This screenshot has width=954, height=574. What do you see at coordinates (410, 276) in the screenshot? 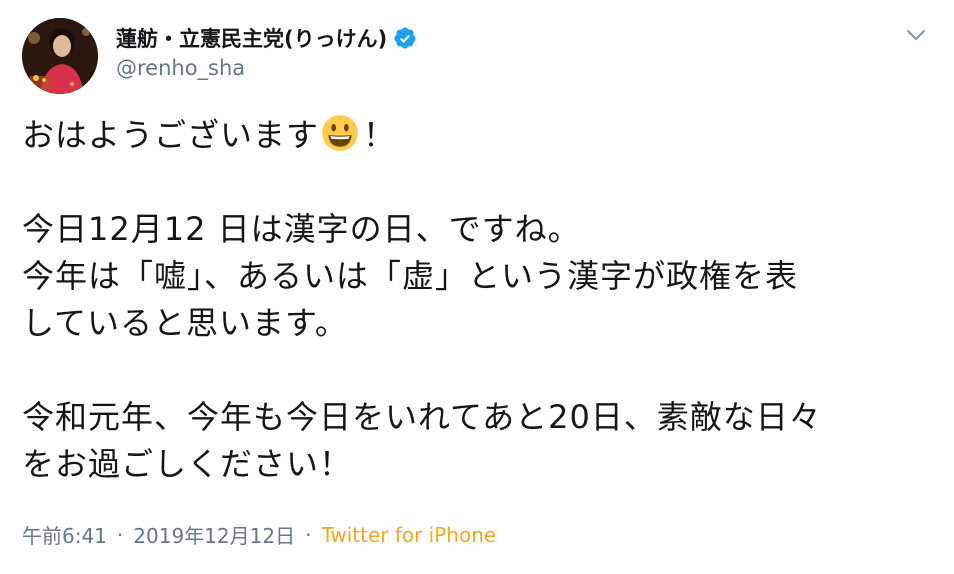
I see `tweet-line: 今年は「嘘」、あるいは「虚」という漢字が政権を表` at bounding box center [410, 276].